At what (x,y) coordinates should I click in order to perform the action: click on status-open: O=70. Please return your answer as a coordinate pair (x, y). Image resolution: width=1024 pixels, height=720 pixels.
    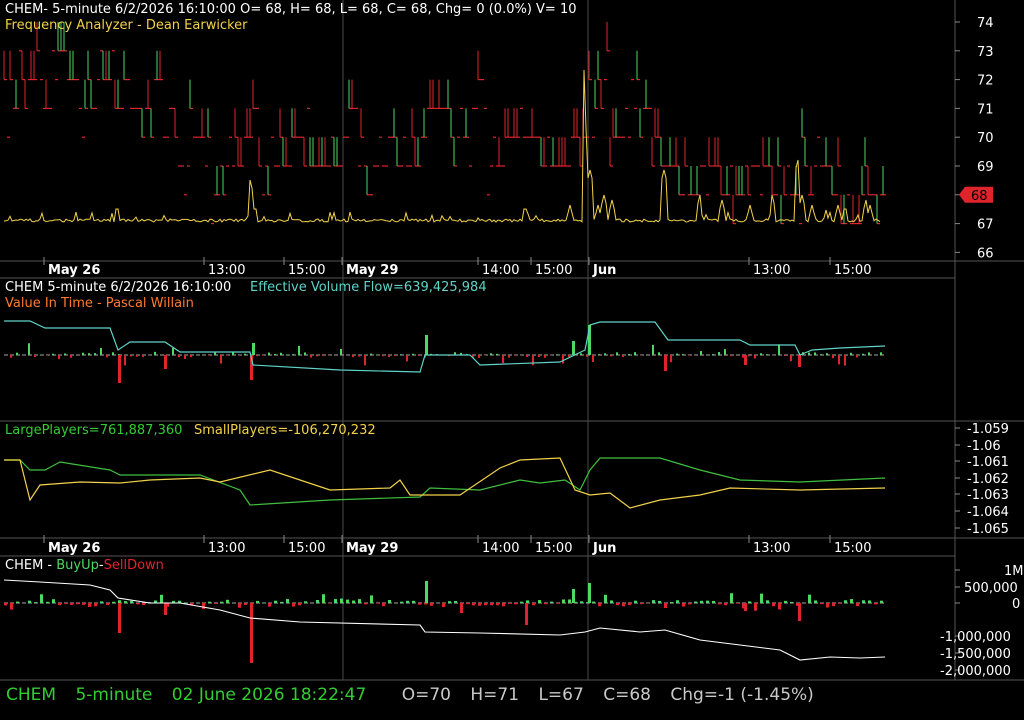
    Looking at the image, I should click on (426, 695).